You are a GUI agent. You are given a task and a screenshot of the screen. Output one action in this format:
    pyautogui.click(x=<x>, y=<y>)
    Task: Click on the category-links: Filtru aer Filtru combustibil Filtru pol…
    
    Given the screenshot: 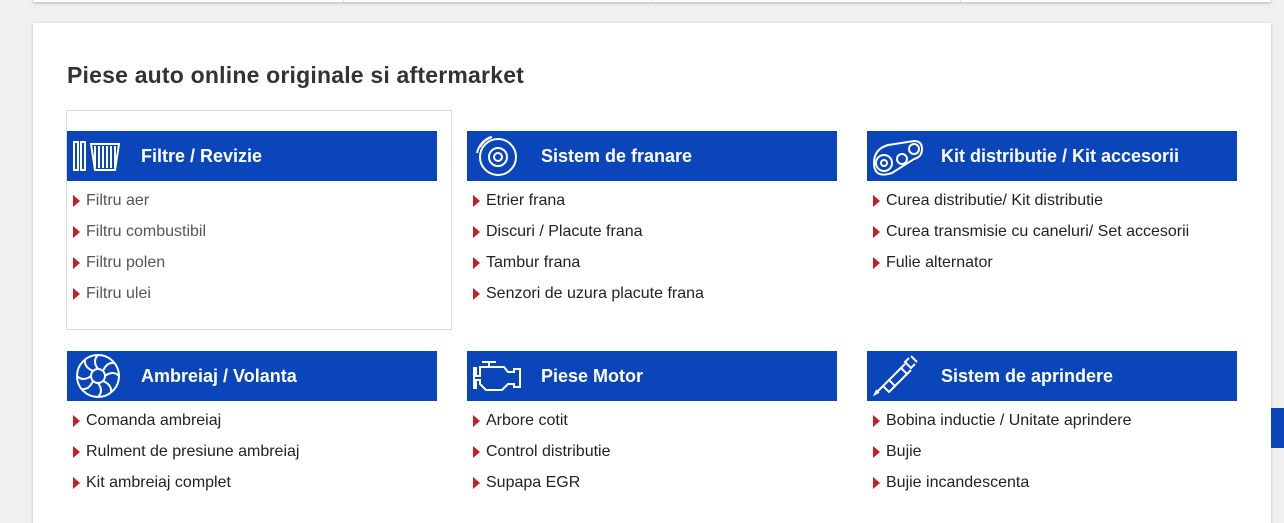 What is the action you would take?
    pyautogui.click(x=259, y=247)
    